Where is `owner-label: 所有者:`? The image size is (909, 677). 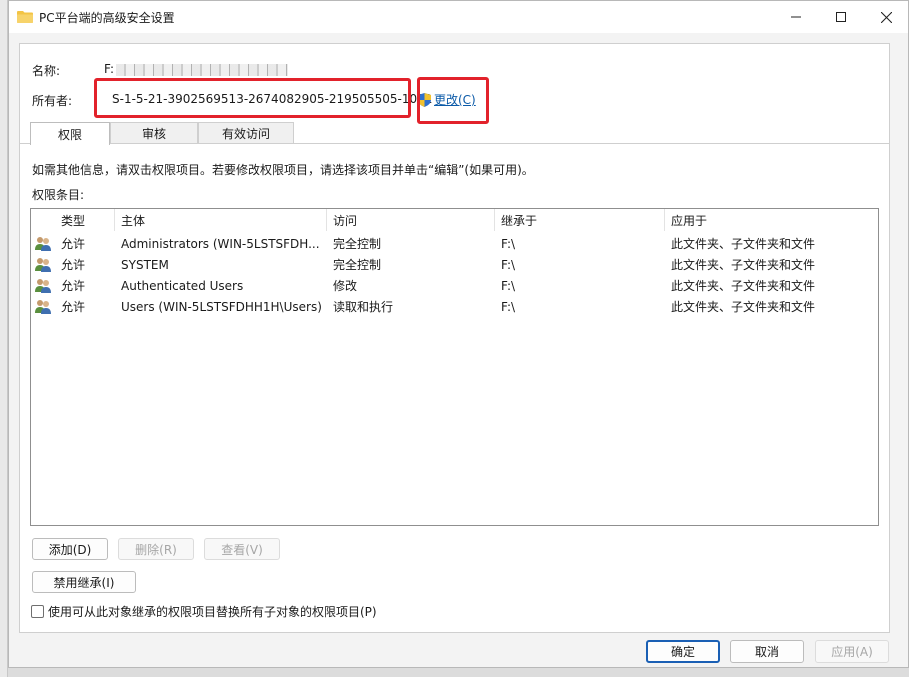 owner-label: 所有者: is located at coordinates (52, 101).